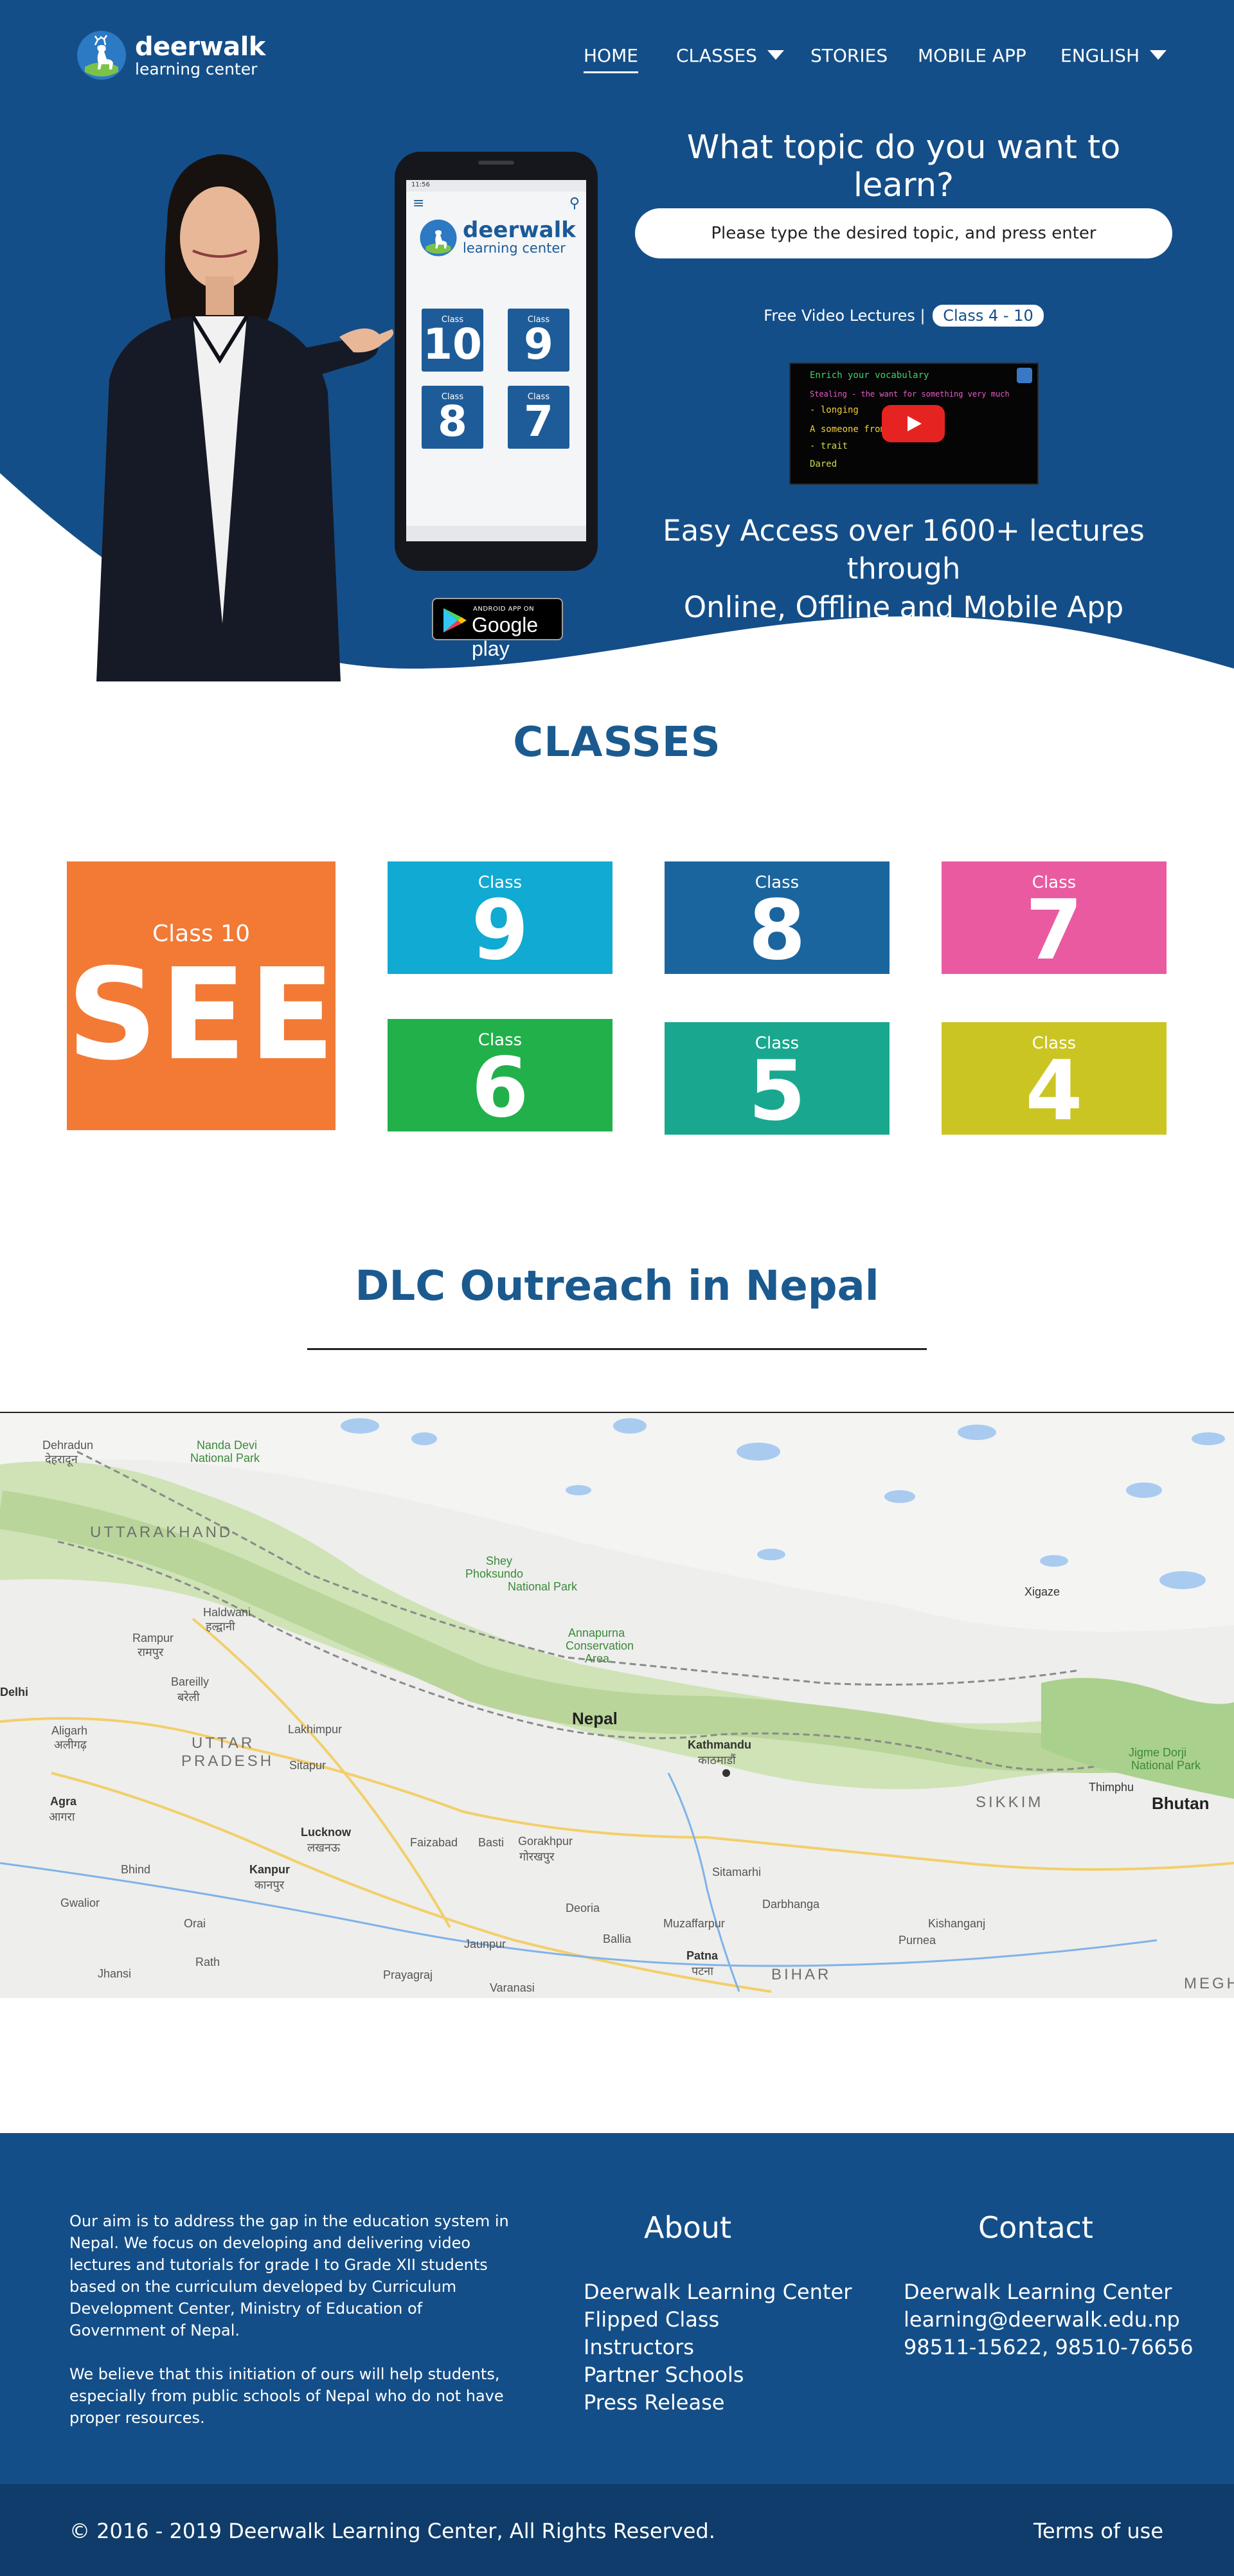 Image resolution: width=1234 pixels, height=2576 pixels. I want to click on map-label-sitapur: Sitapur, so click(307, 1765).